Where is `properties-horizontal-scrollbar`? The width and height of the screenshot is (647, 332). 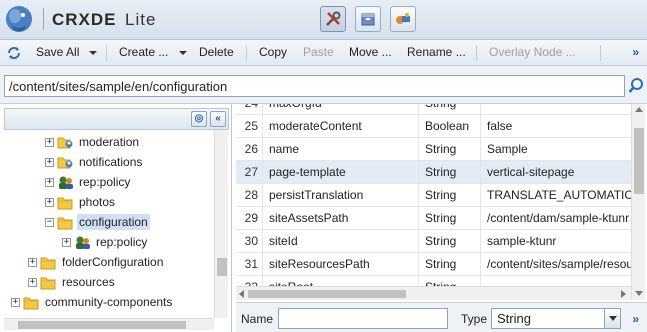 properties-horizontal-scrollbar is located at coordinates (433, 293).